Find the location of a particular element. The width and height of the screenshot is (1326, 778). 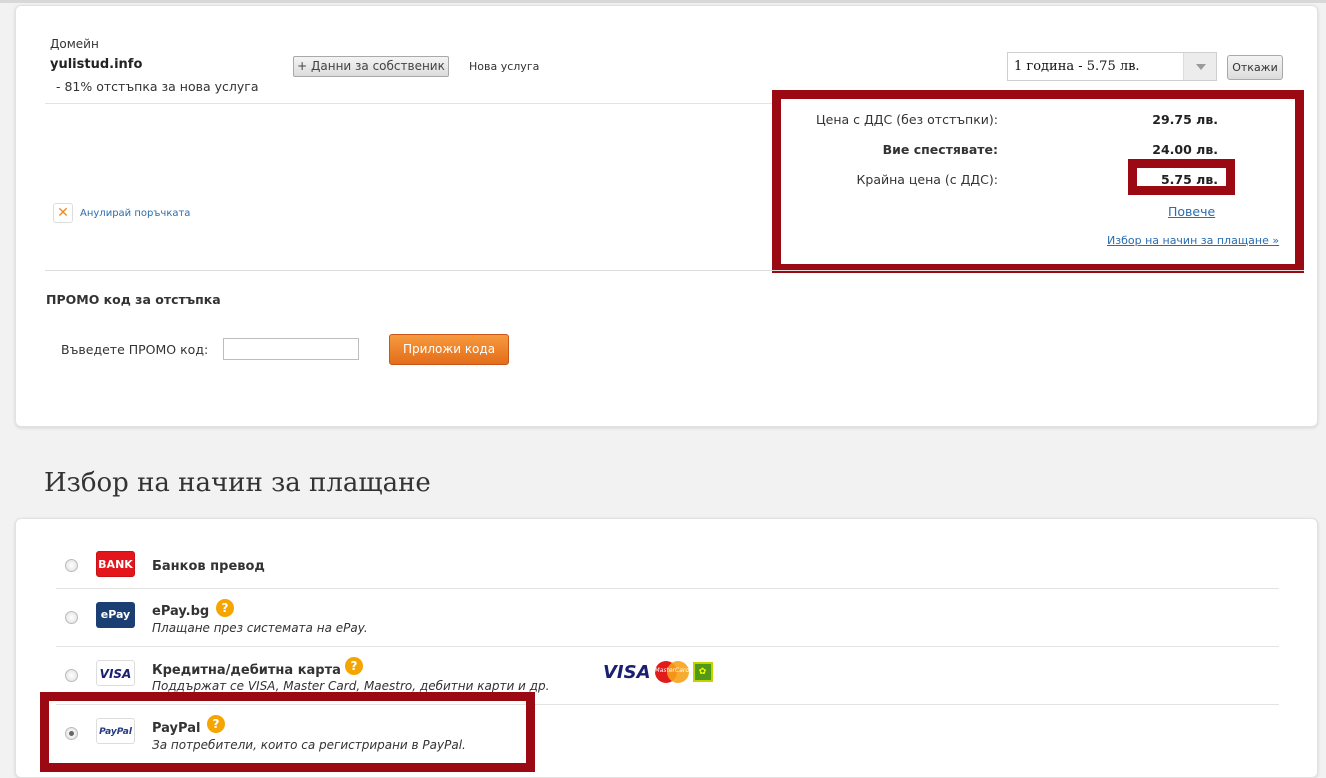

promo-title: ПРОМО код за отстъпка is located at coordinates (133, 299).